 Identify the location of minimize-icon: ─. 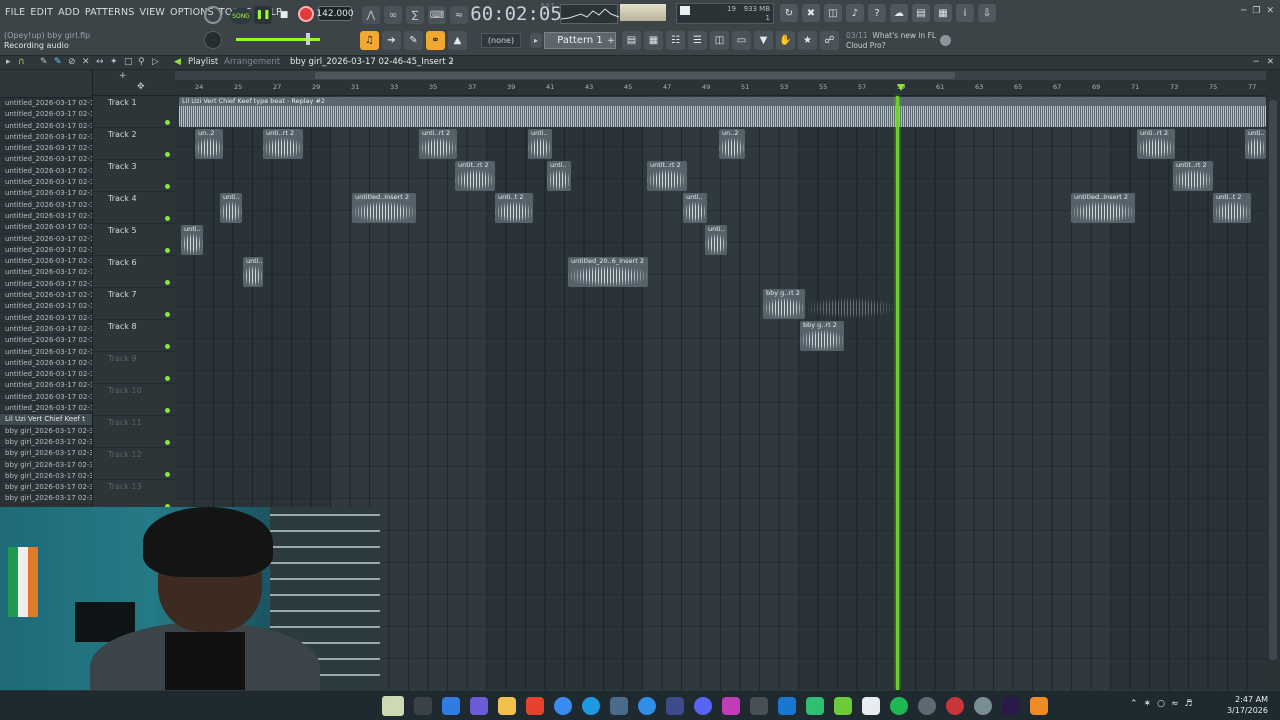
(1243, 11).